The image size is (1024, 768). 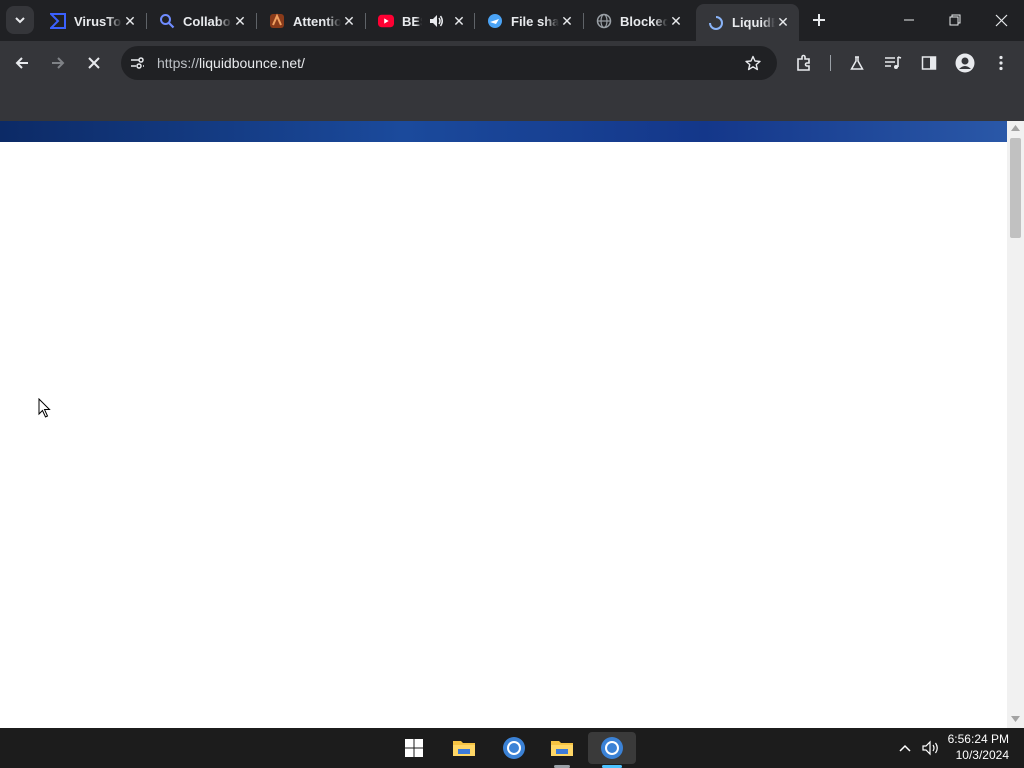 What do you see at coordinates (1015, 128) in the screenshot?
I see `scroll-up-arrow-icon` at bounding box center [1015, 128].